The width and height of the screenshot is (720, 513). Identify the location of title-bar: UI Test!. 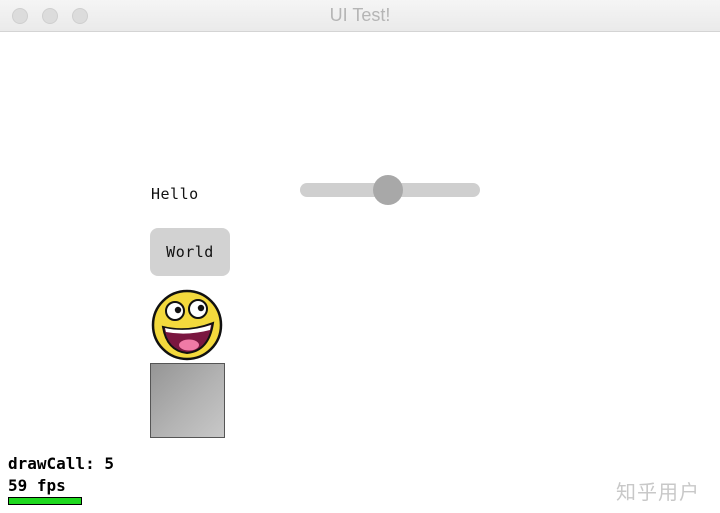
(360, 16).